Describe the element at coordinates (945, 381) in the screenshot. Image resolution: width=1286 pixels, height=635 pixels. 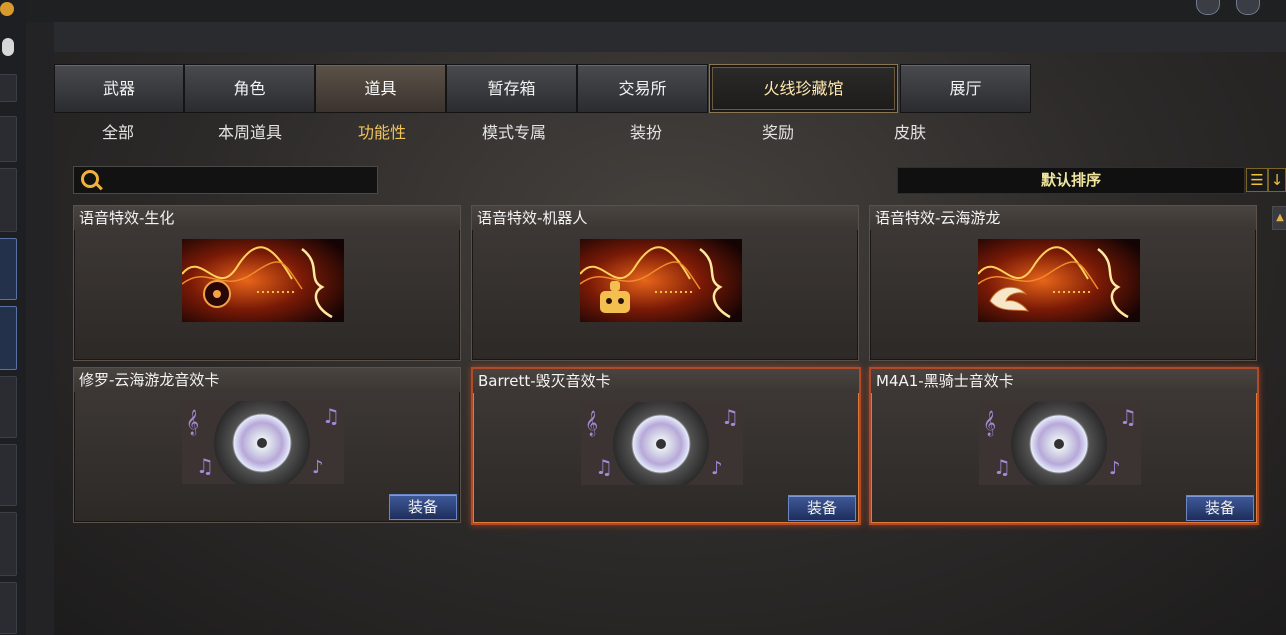
I see `item-title: M4A1-黑骑士音效卡` at that location.